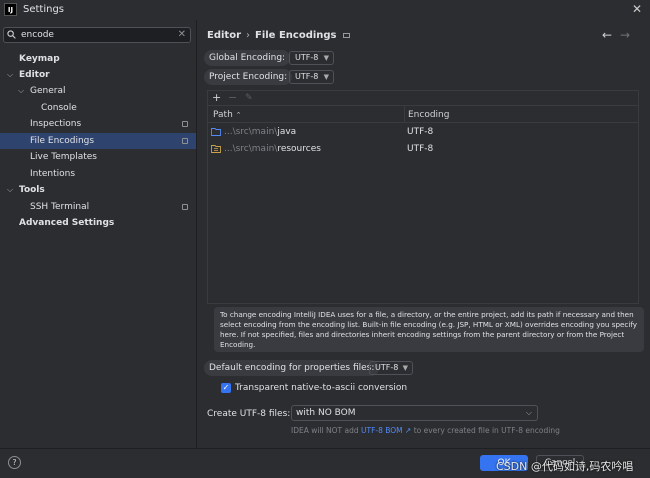 The height and width of the screenshot is (478, 650). I want to click on breadcrumb: Editor › File Encodings, so click(278, 35).